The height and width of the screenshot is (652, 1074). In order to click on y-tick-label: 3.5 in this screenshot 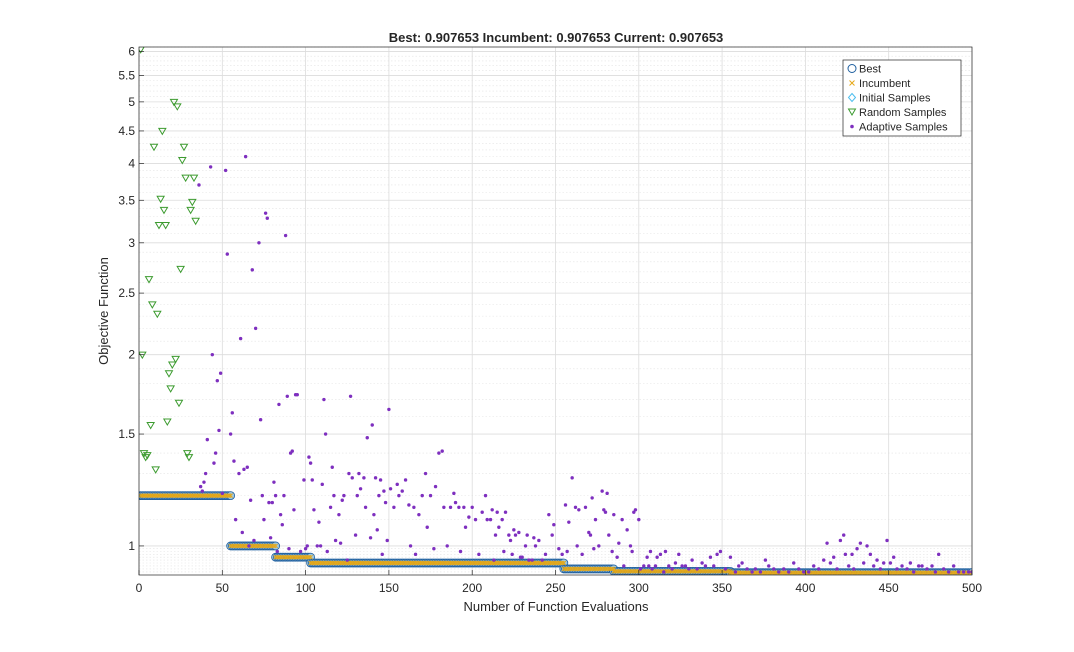, I will do `click(126, 200)`.